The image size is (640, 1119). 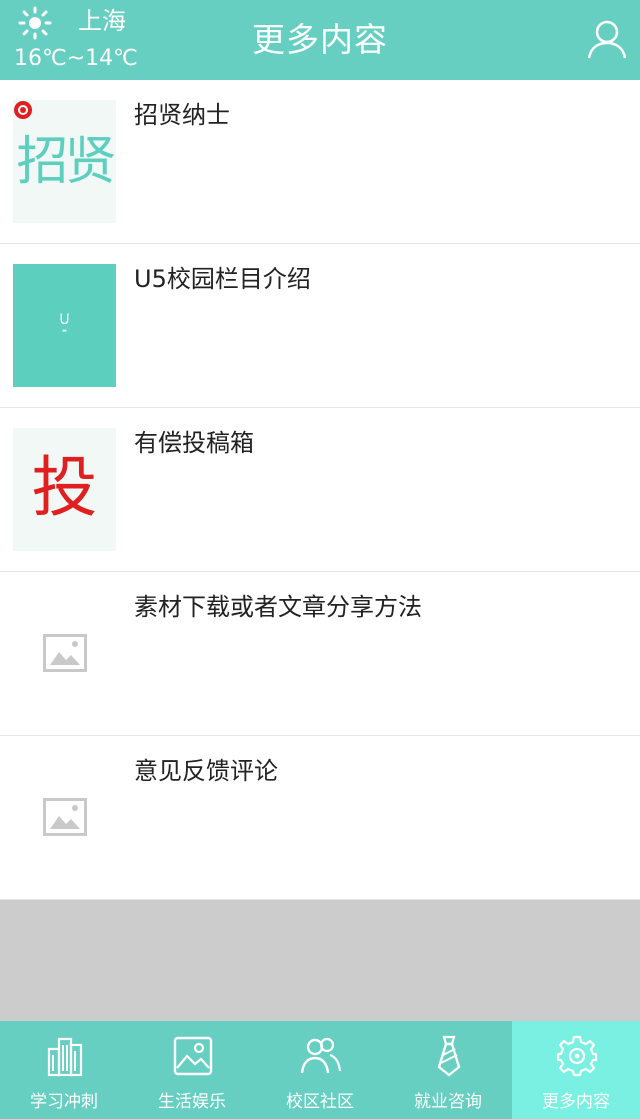 What do you see at coordinates (320, 1102) in the screenshot?
I see `tab-label: 校区社区` at bounding box center [320, 1102].